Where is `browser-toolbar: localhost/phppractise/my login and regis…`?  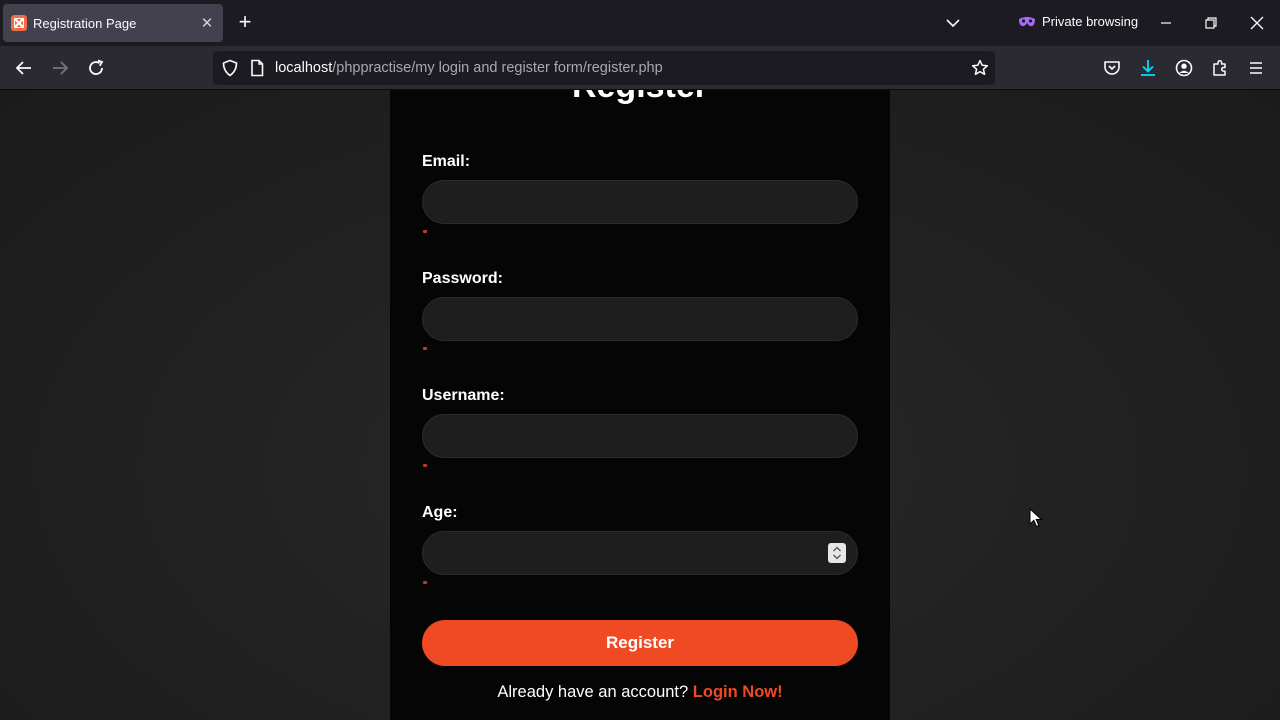
browser-toolbar: localhost/phppractise/my login and regis… is located at coordinates (640, 68).